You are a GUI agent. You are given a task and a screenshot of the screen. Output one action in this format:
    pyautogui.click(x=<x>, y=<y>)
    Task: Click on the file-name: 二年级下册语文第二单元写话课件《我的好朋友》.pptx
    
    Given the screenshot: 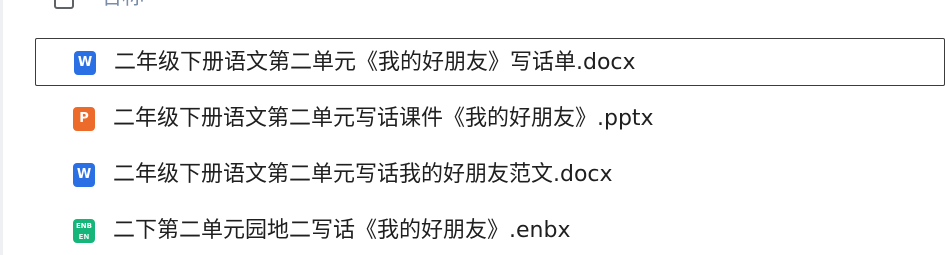 What is the action you would take?
    pyautogui.click(x=383, y=118)
    